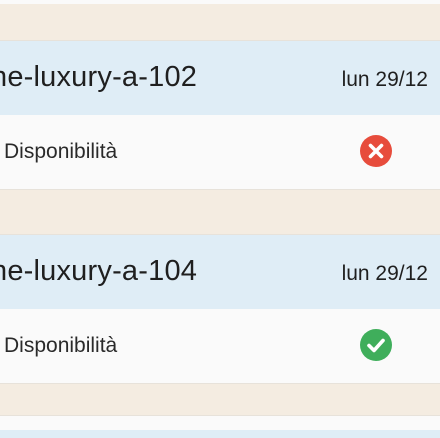  I want to click on x-circle-icon, so click(376, 151).